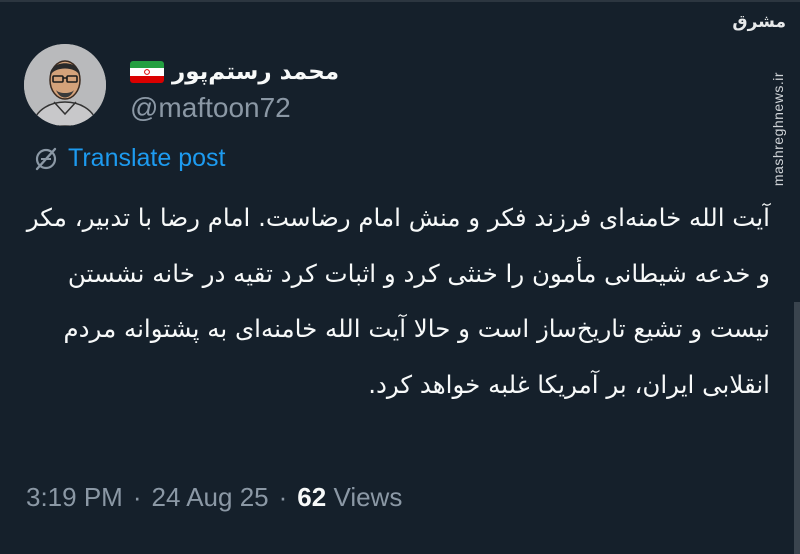 This screenshot has height=554, width=800. I want to click on avatar-portrait, so click(65, 85).